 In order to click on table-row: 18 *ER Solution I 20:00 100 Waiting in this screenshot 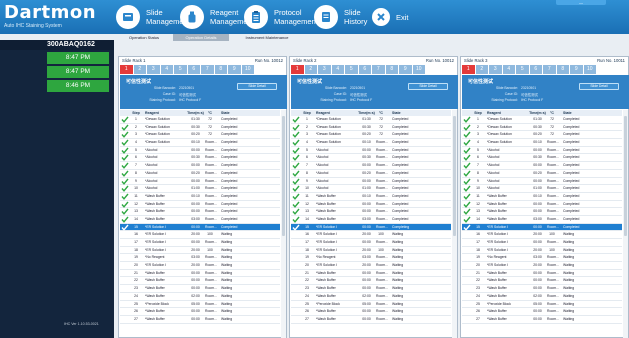, I will do `click(371, 251)`.